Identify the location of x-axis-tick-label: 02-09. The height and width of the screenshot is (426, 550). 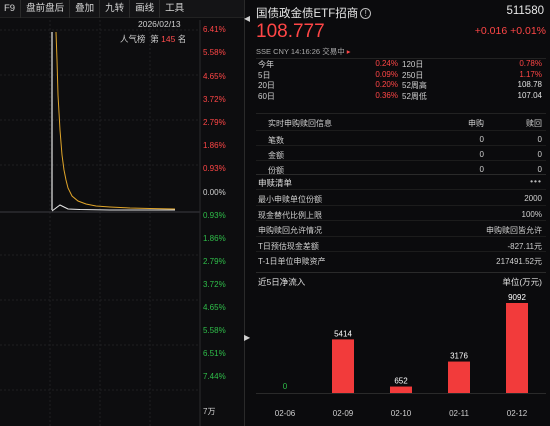
(343, 413).